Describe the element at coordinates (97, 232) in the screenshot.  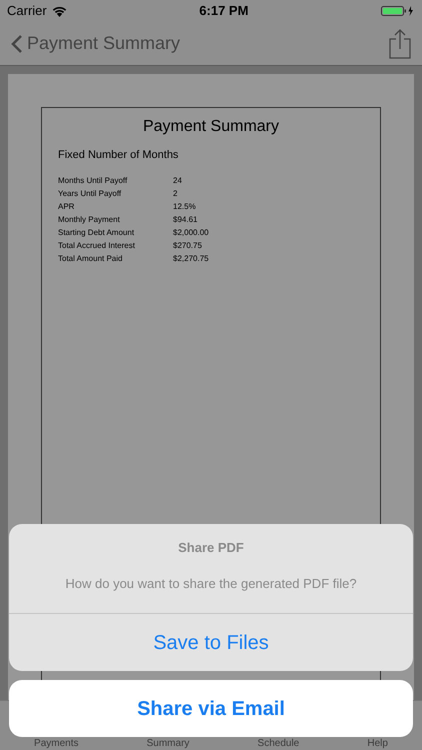
I see `summary-label: Starting Debt Amount` at that location.